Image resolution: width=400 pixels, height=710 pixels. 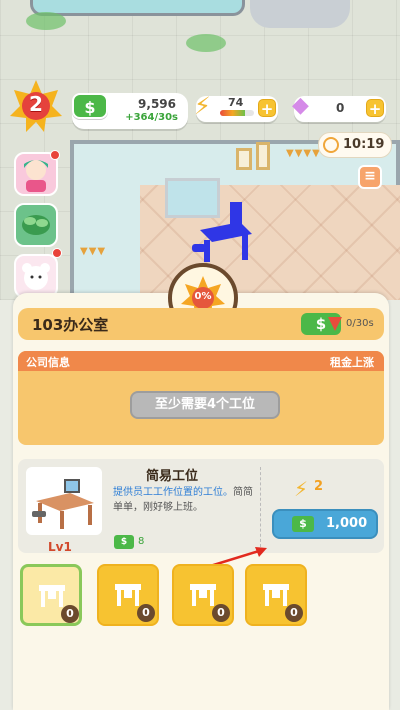 I want to click on buy-workstation-button: $ 1,000, so click(x=325, y=524).